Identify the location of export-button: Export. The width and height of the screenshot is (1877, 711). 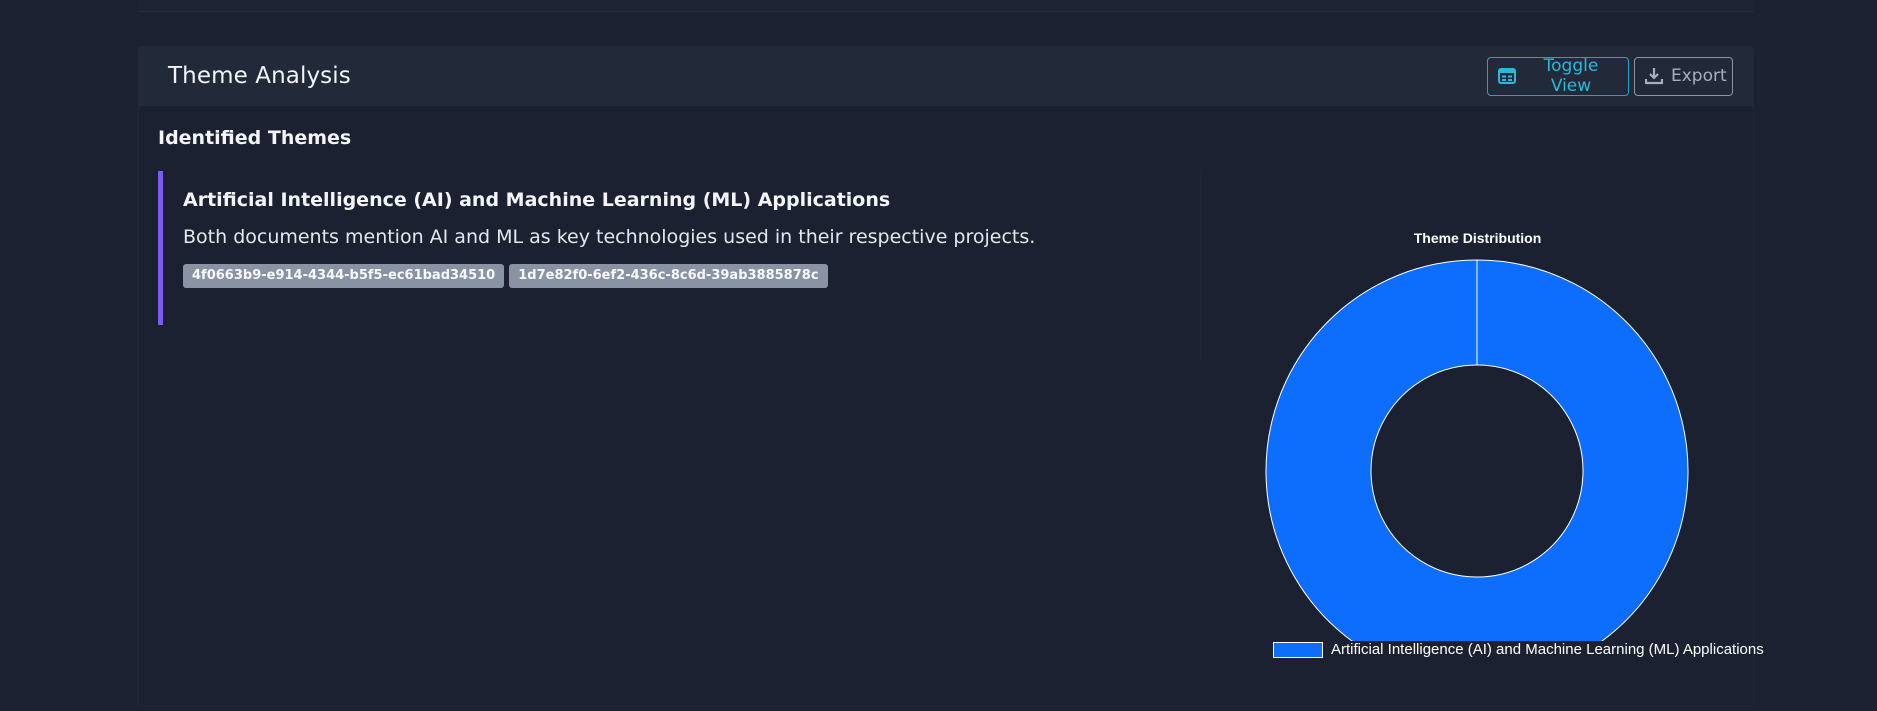
(1683, 76).